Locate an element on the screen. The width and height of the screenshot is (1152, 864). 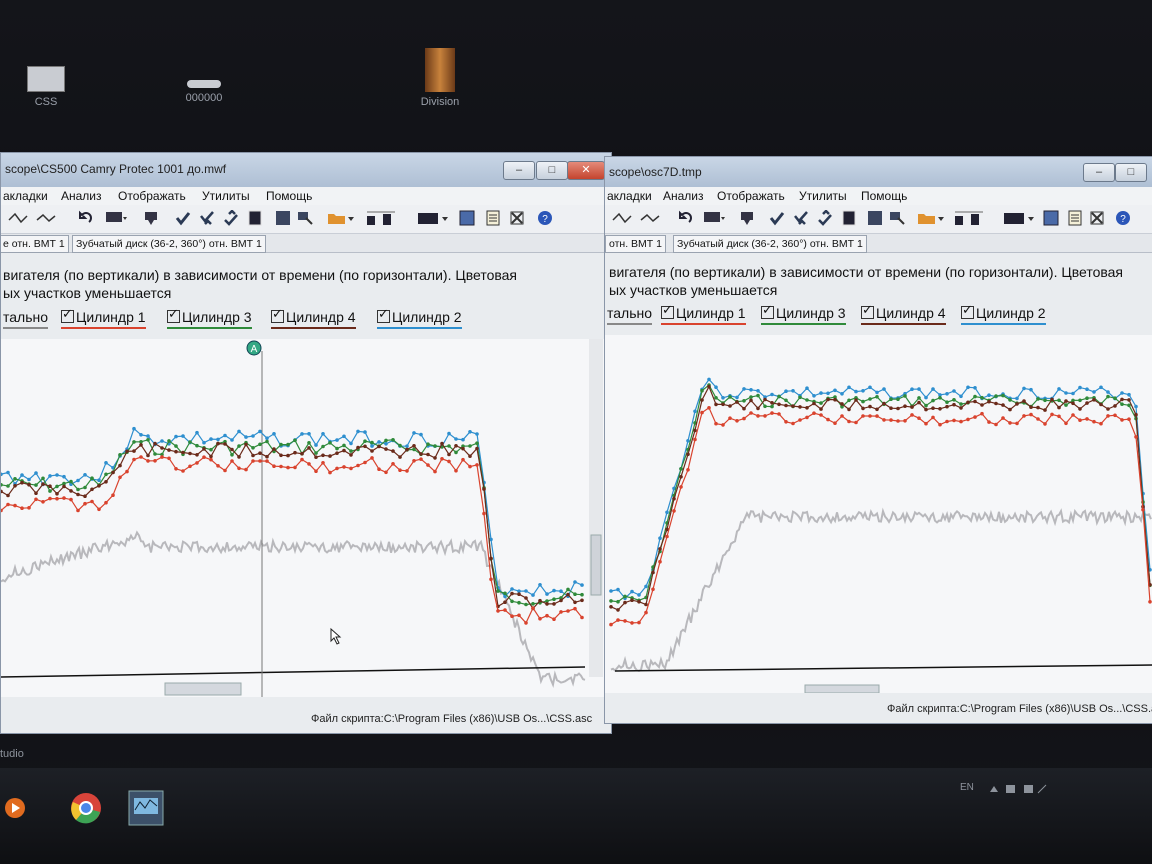
close-button: ✕ is located at coordinates (586, 170).